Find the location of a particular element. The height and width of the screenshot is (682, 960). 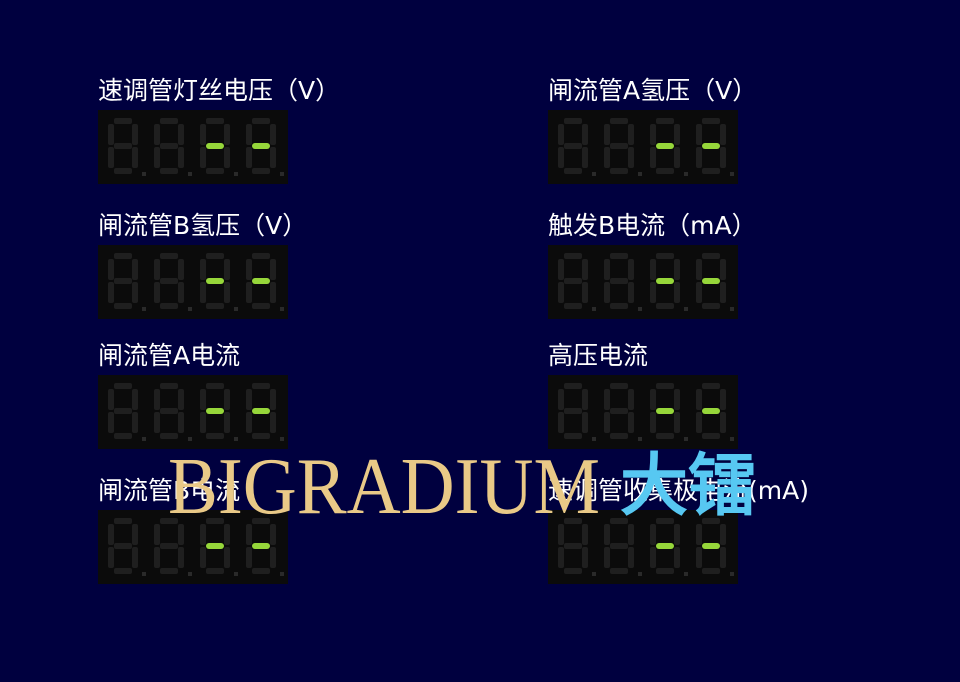

meter-label: 闸流管A电流 is located at coordinates (169, 355).